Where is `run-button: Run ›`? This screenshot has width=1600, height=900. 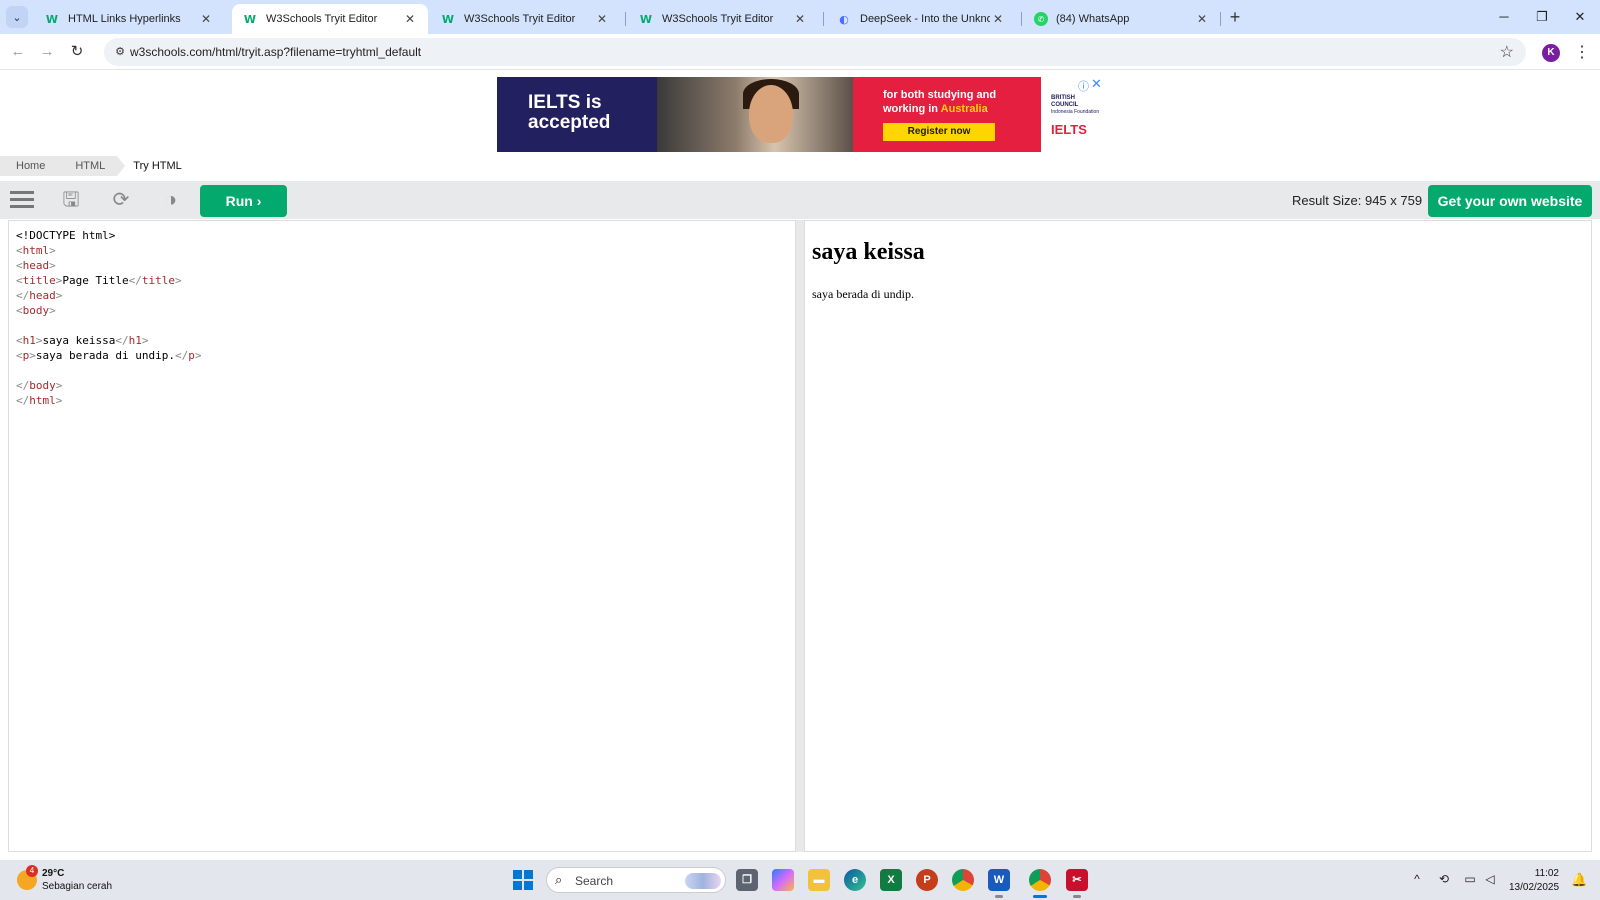
run-button: Run › is located at coordinates (243, 201).